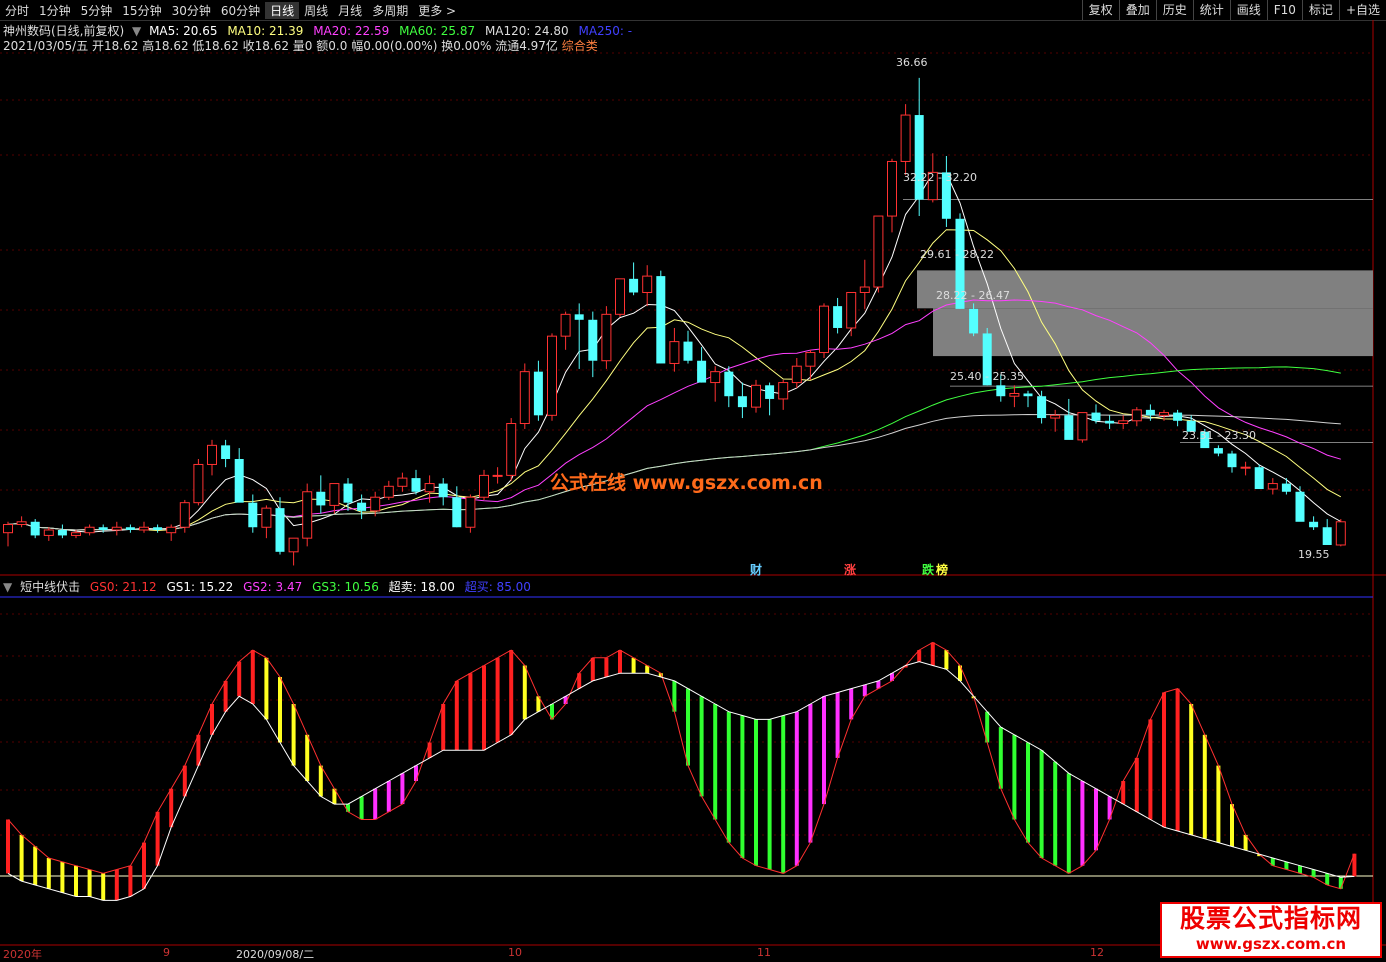  I want to click on site-logo: 股票公式指标网 www.gszx.com.cn, so click(1271, 930).